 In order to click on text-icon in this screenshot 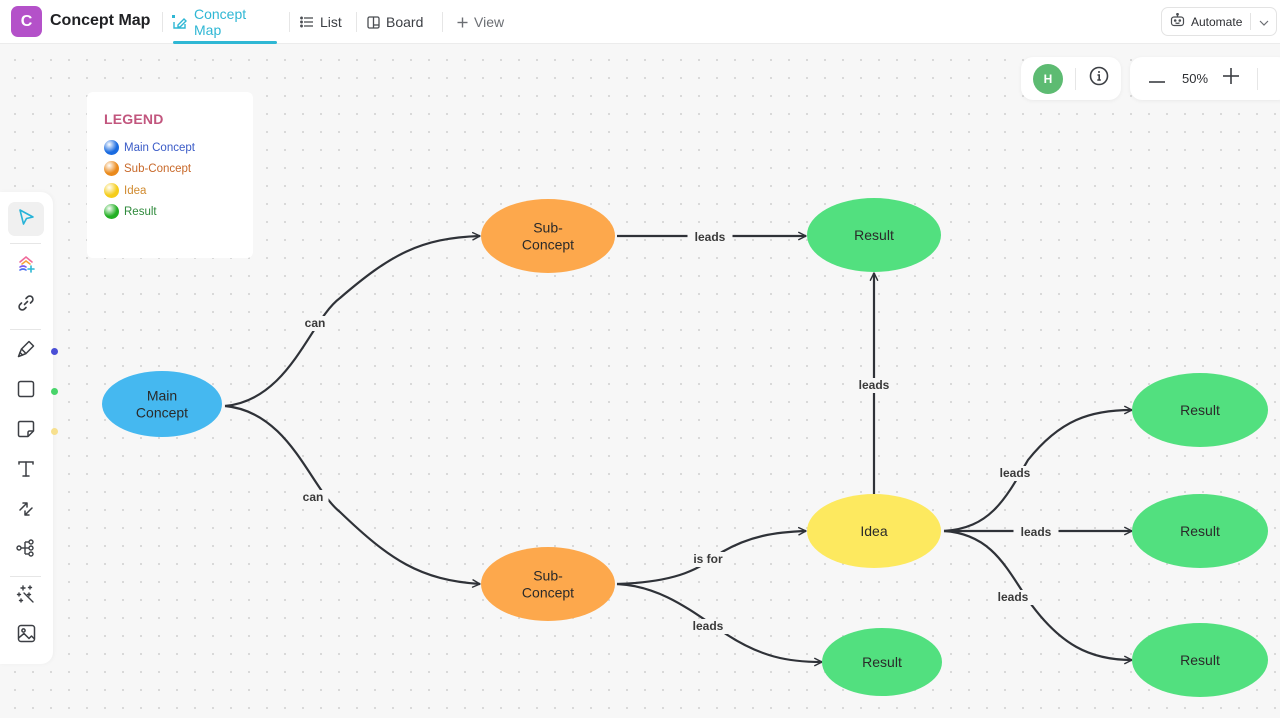, I will do `click(26, 471)`.